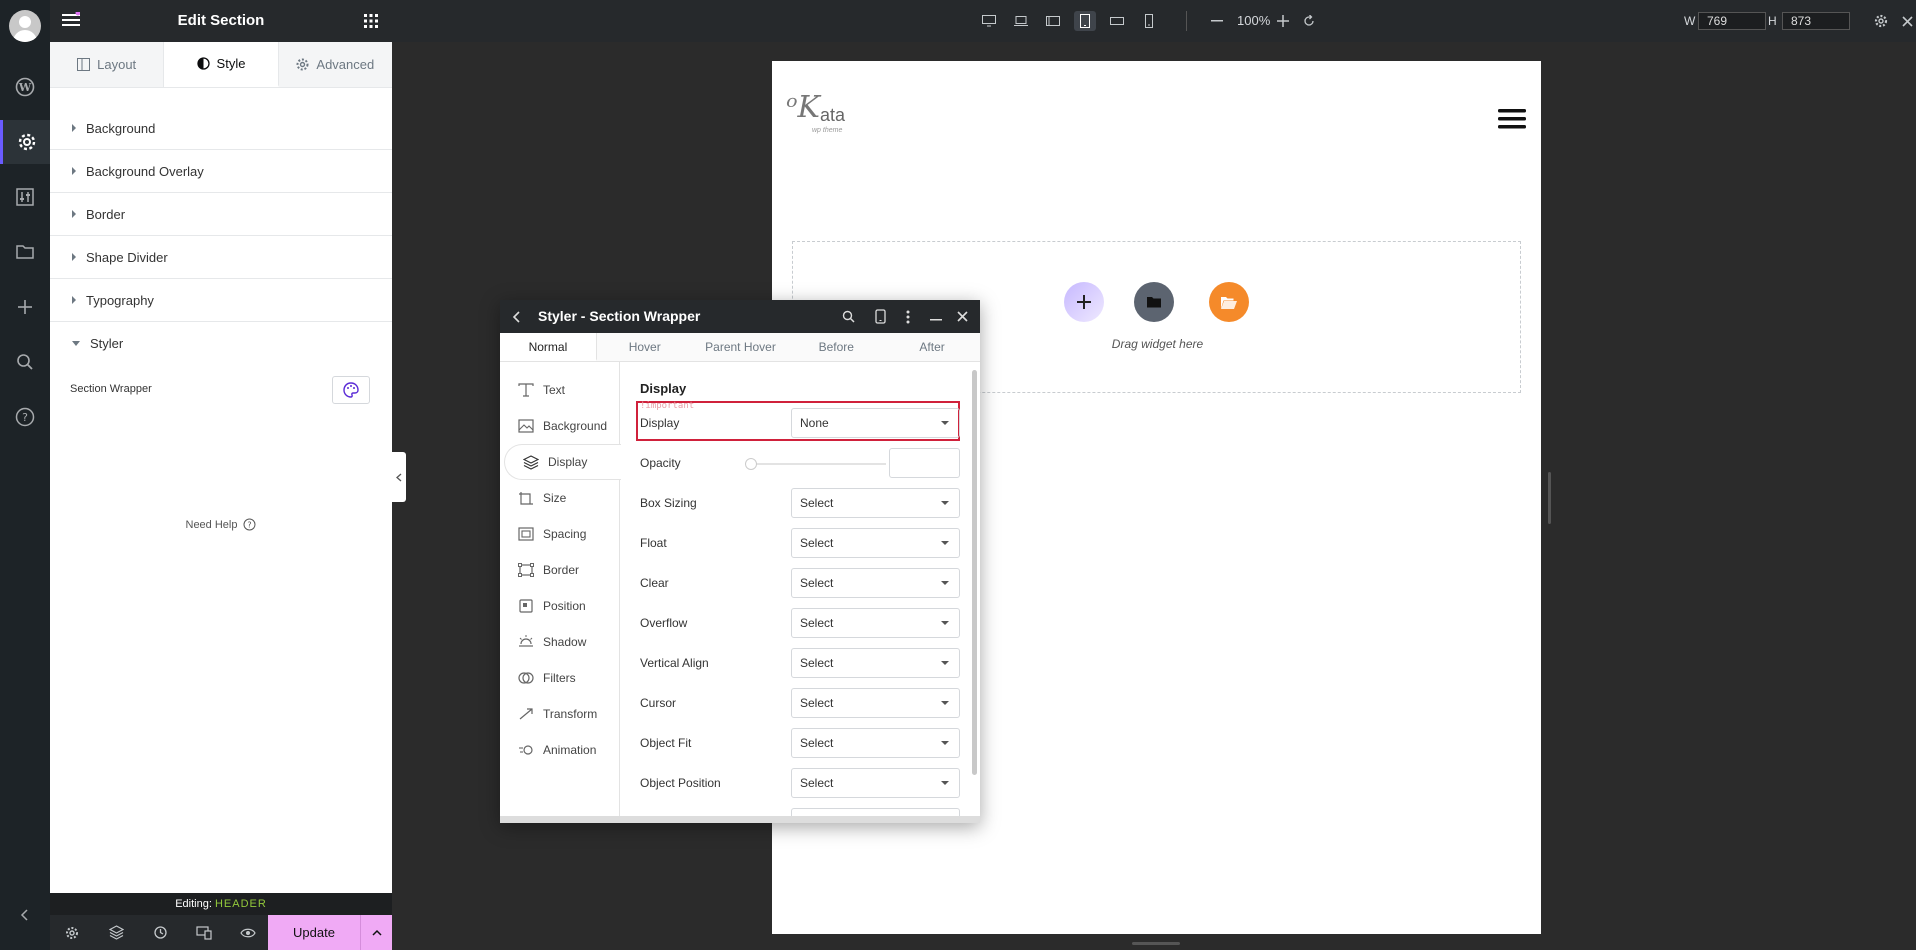 The image size is (1916, 950). Describe the element at coordinates (221, 64) in the screenshot. I see `tab-style: Style` at that location.